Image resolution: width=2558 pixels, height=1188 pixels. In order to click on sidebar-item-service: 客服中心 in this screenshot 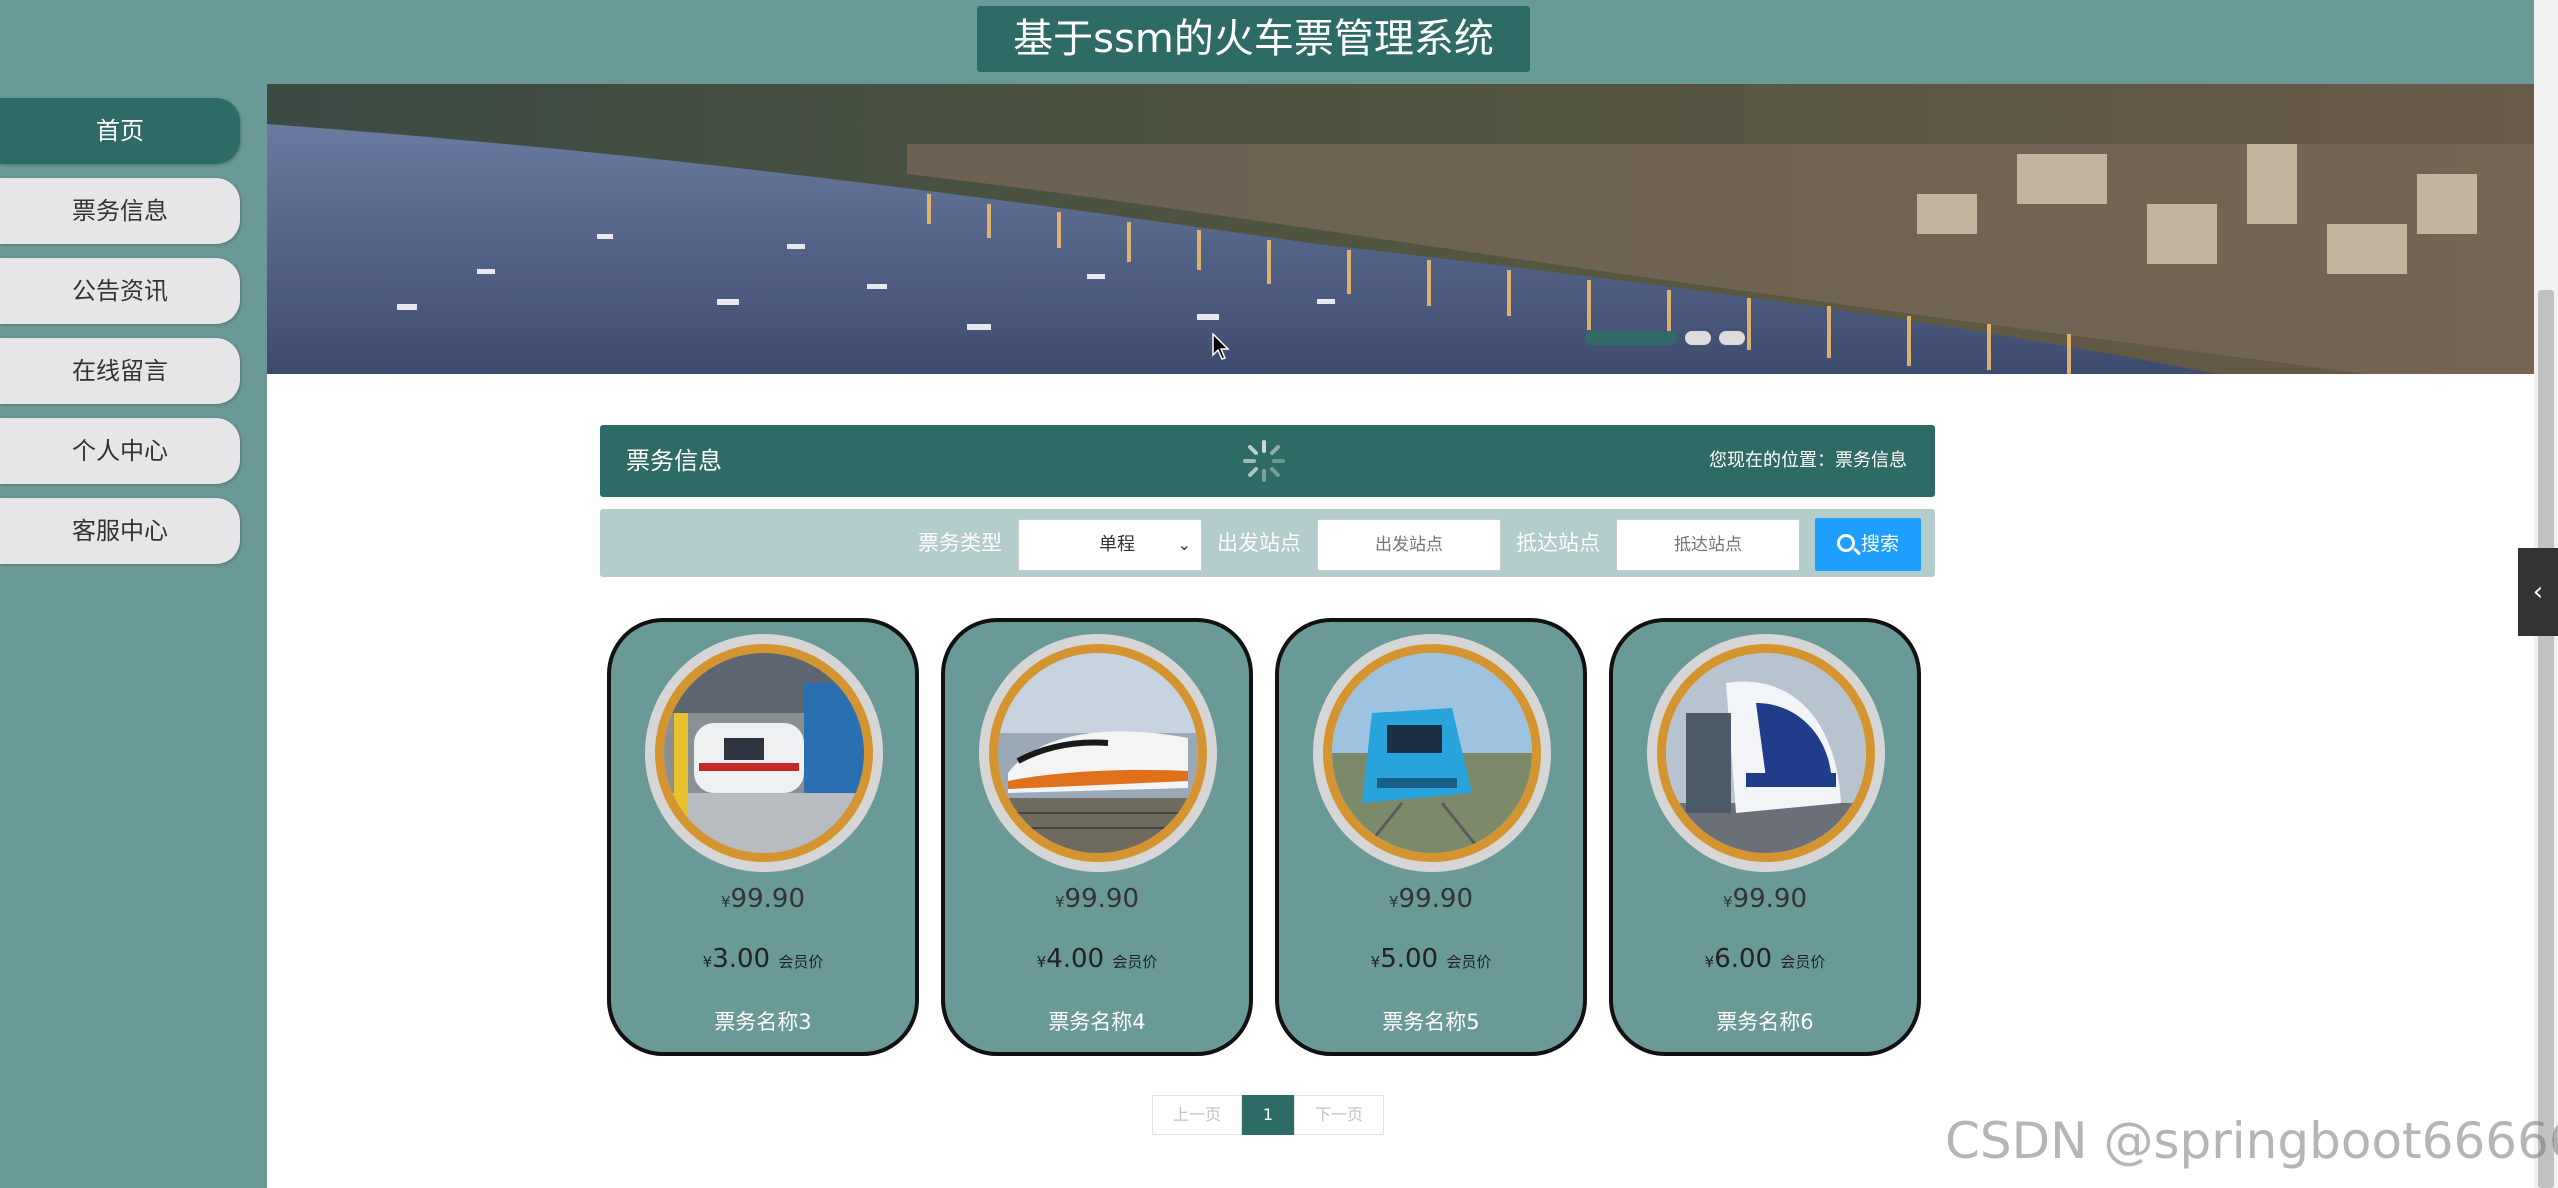, I will do `click(120, 531)`.